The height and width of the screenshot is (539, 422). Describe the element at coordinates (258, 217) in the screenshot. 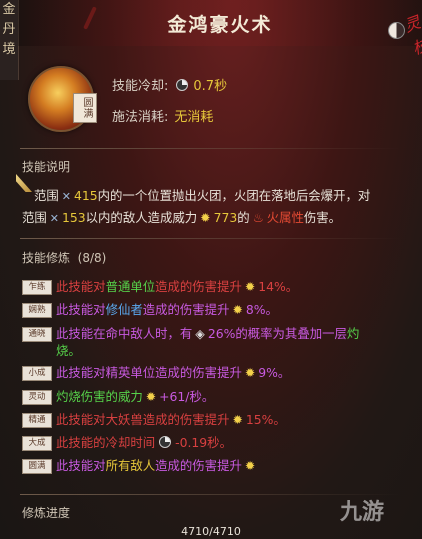

I see `fire-icon: ♨` at that location.